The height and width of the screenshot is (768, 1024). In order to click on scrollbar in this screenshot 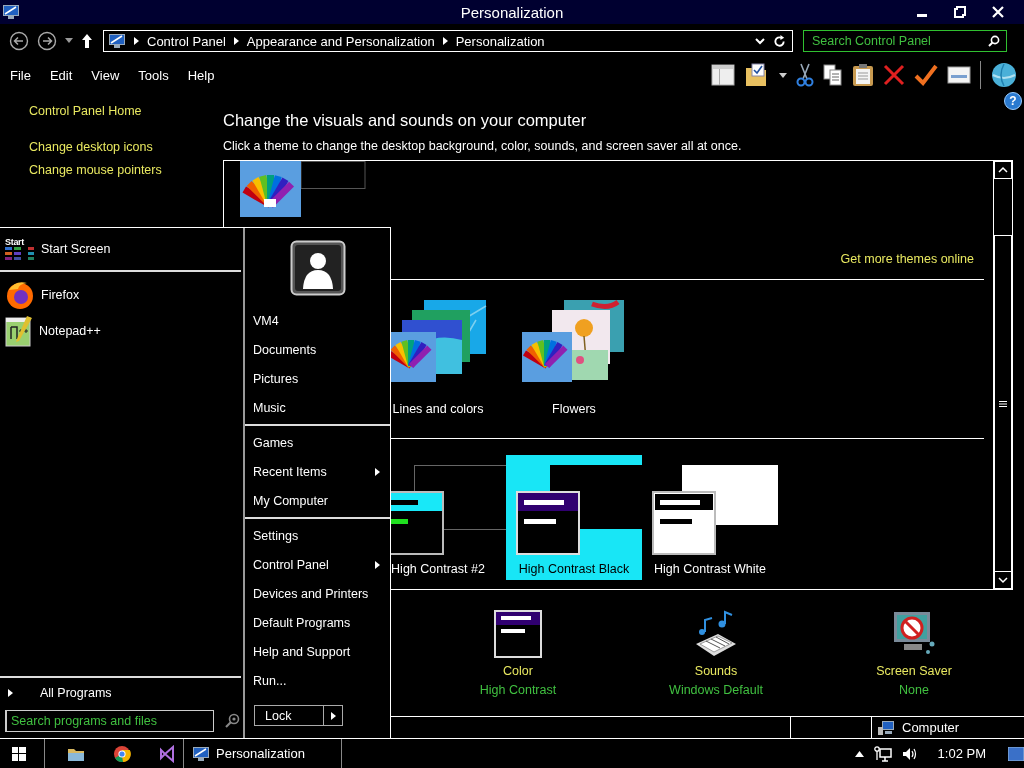, I will do `click(1002, 375)`.